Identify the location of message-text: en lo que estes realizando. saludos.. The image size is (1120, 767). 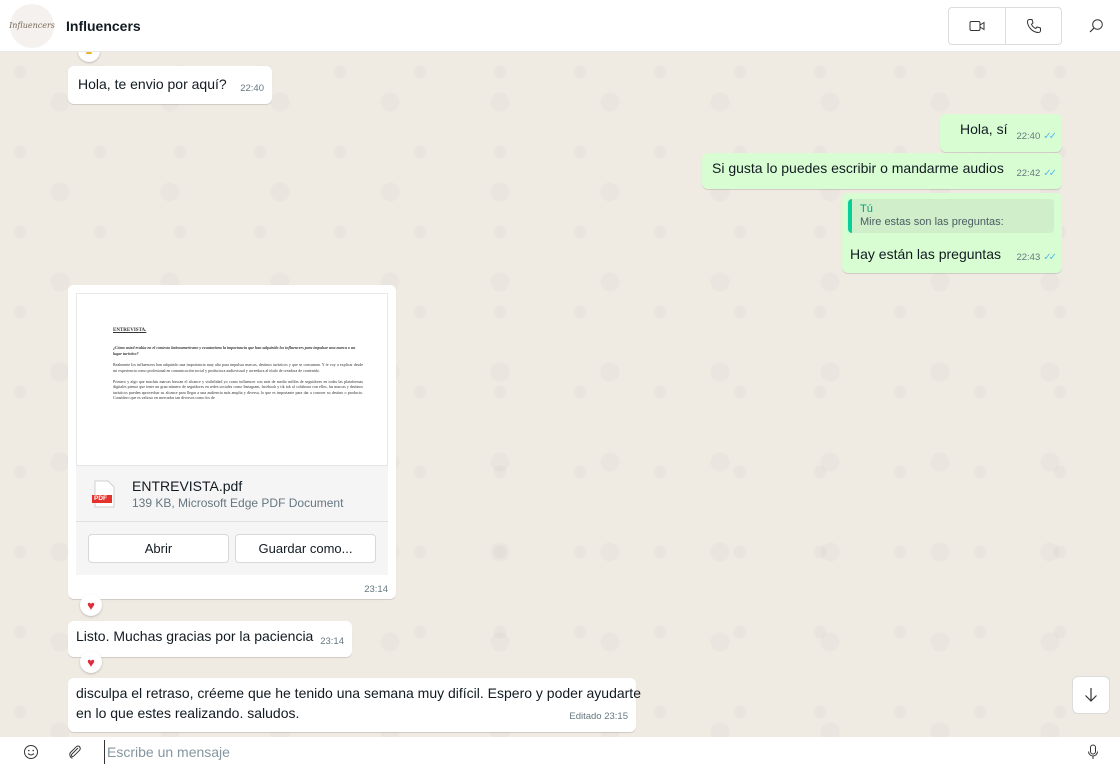
(188, 713).